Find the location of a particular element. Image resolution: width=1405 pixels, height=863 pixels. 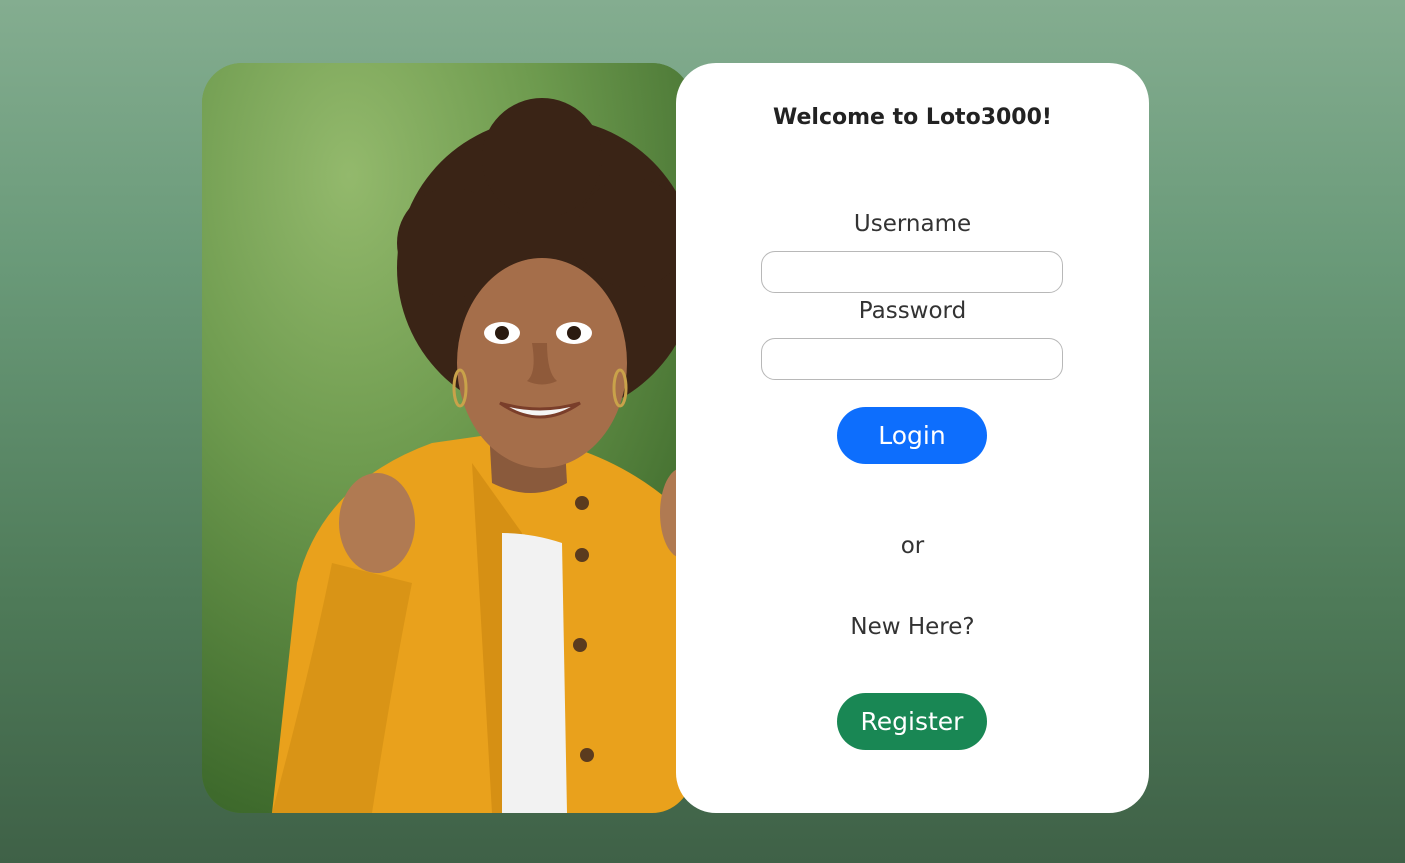

username-label: Username is located at coordinates (912, 224).